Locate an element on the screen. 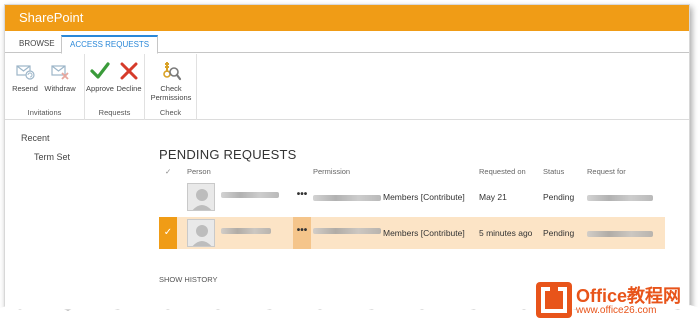  left-navigation: Recent Term Set is located at coordinates (45, 147).